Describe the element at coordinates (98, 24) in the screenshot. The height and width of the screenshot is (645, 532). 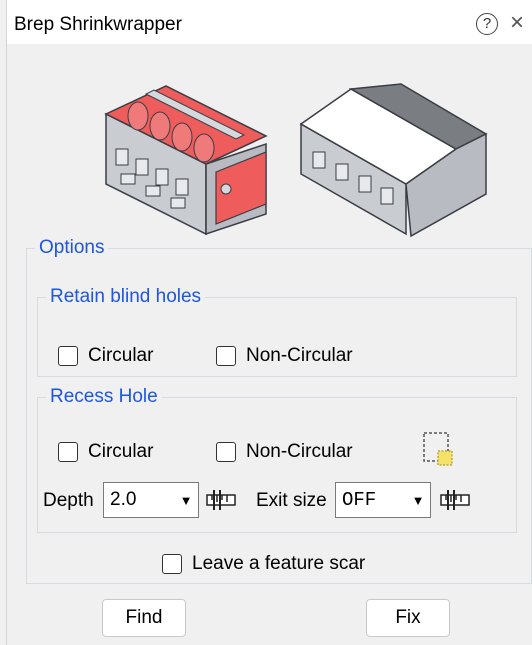
I see `window-title: Brep Shrinkwrapper` at that location.